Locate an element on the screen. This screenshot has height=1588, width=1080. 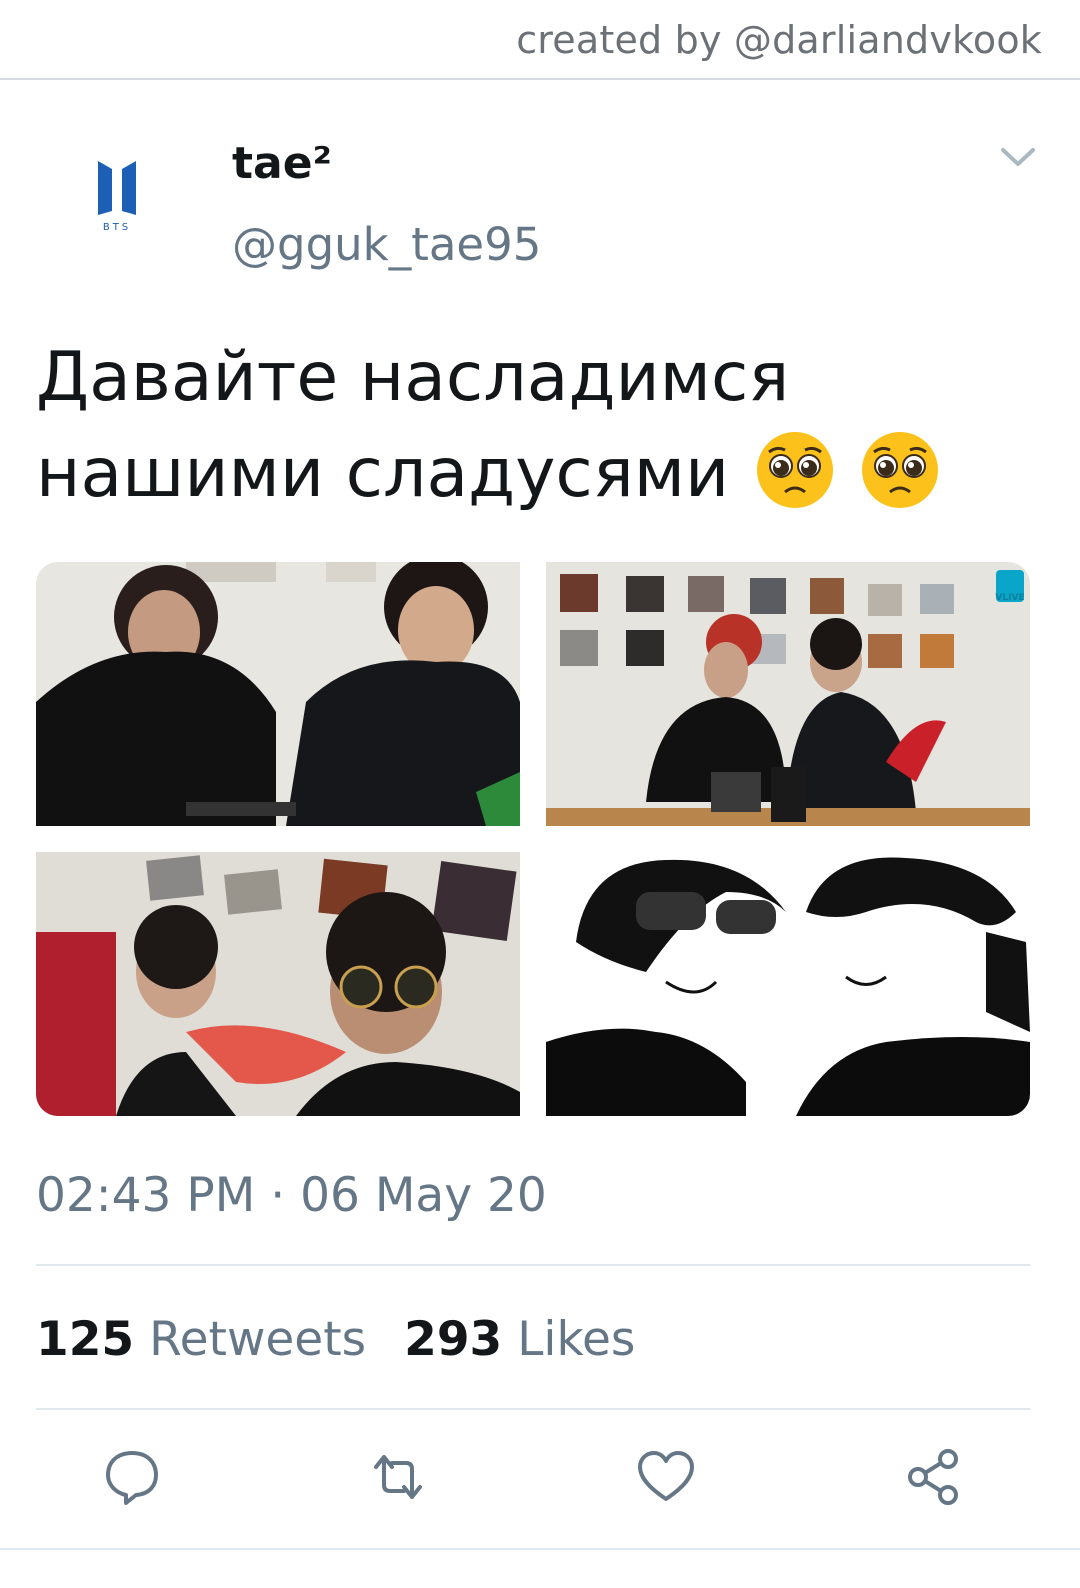
user-handle: @gguk_tae95 is located at coordinates (386, 244).